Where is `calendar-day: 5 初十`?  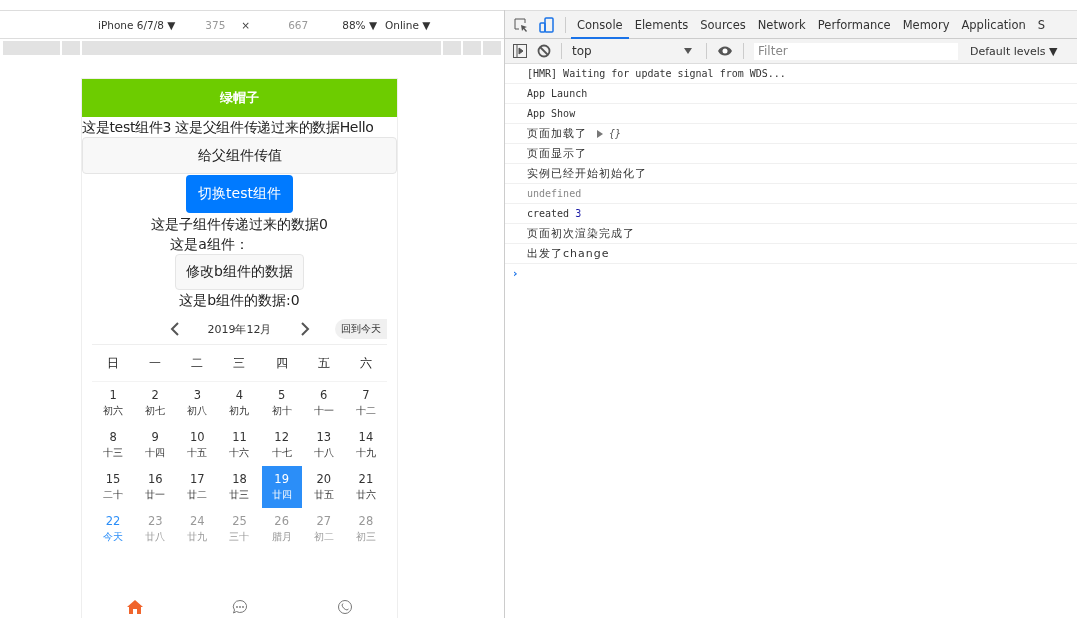 calendar-day: 5 初十 is located at coordinates (281, 403).